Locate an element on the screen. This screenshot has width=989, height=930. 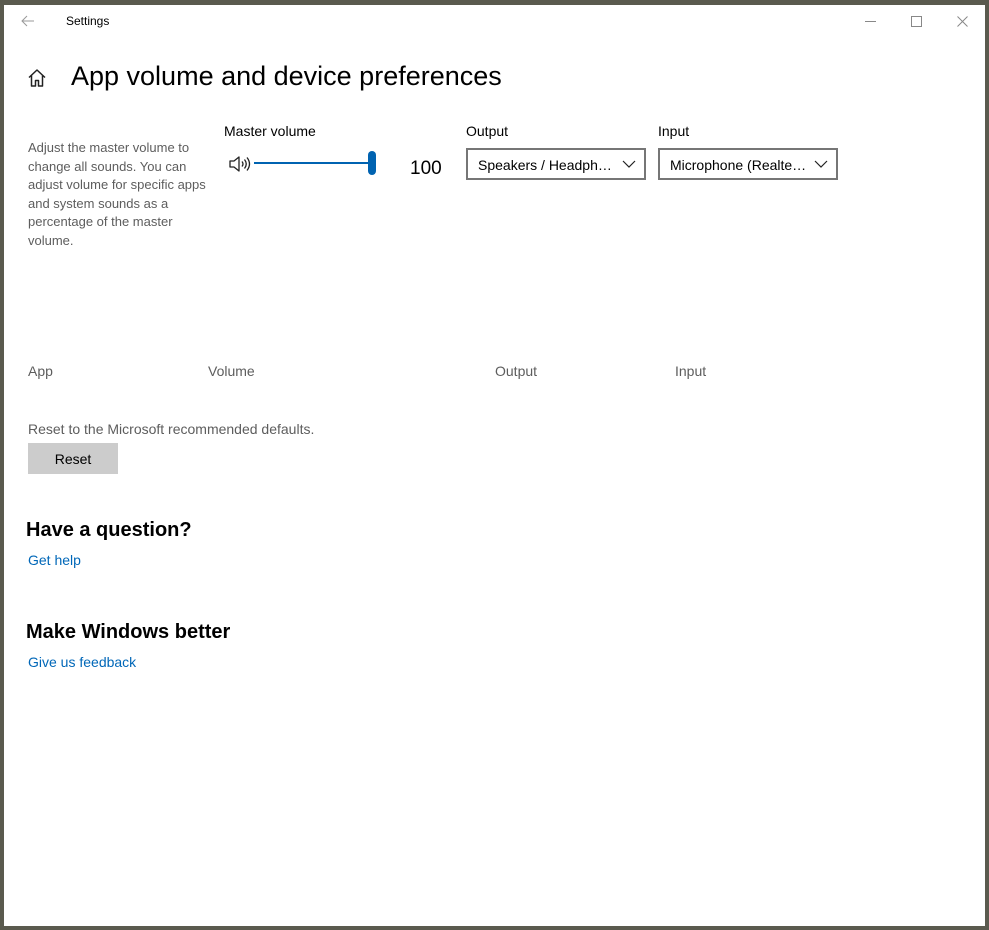
slider-thumb is located at coordinates (372, 163).